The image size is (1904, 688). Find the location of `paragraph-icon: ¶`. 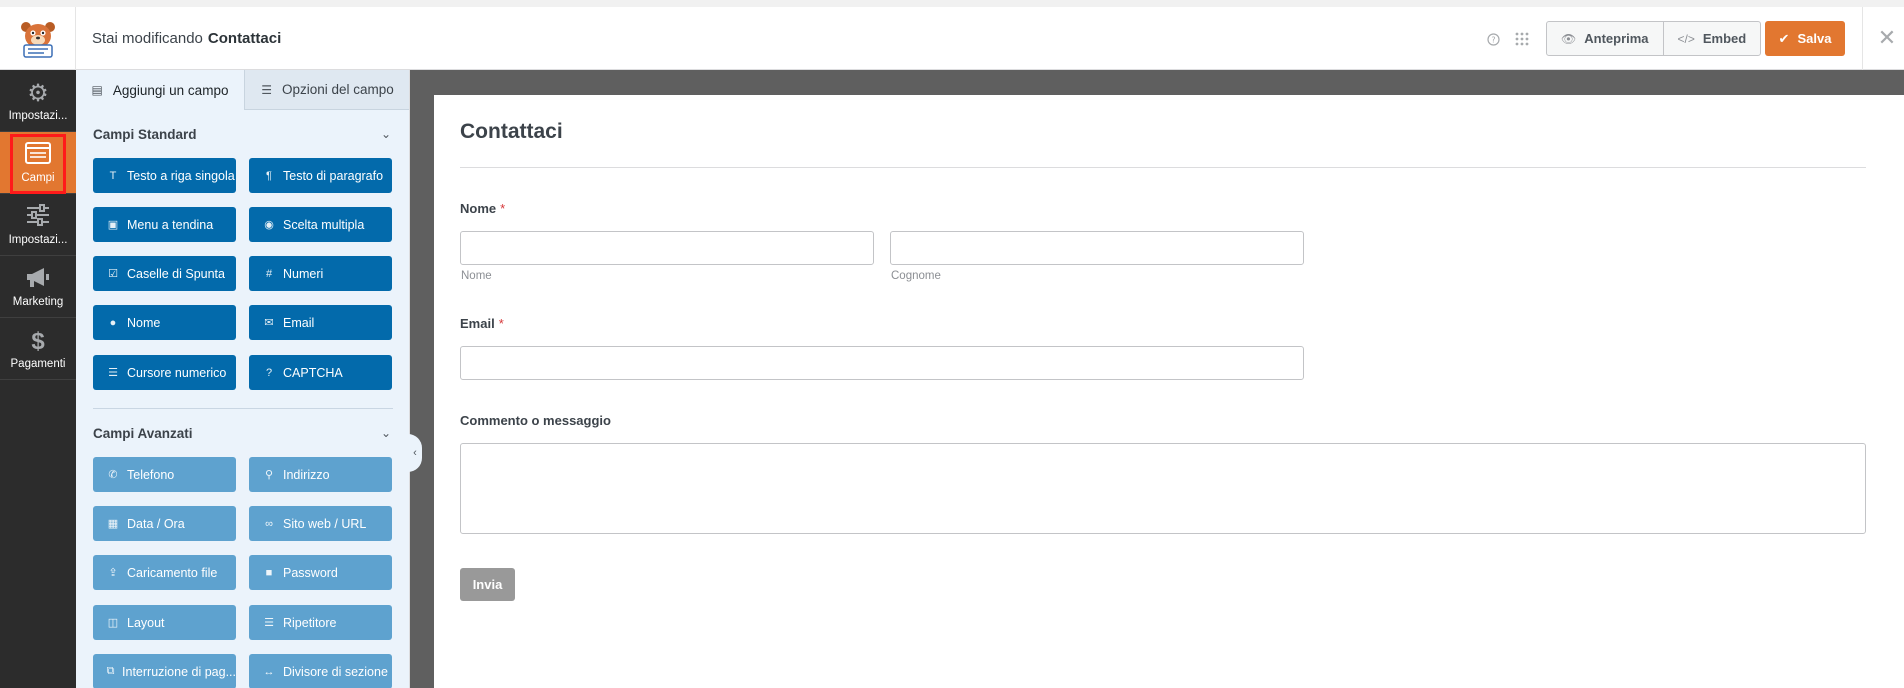

paragraph-icon: ¶ is located at coordinates (269, 175).